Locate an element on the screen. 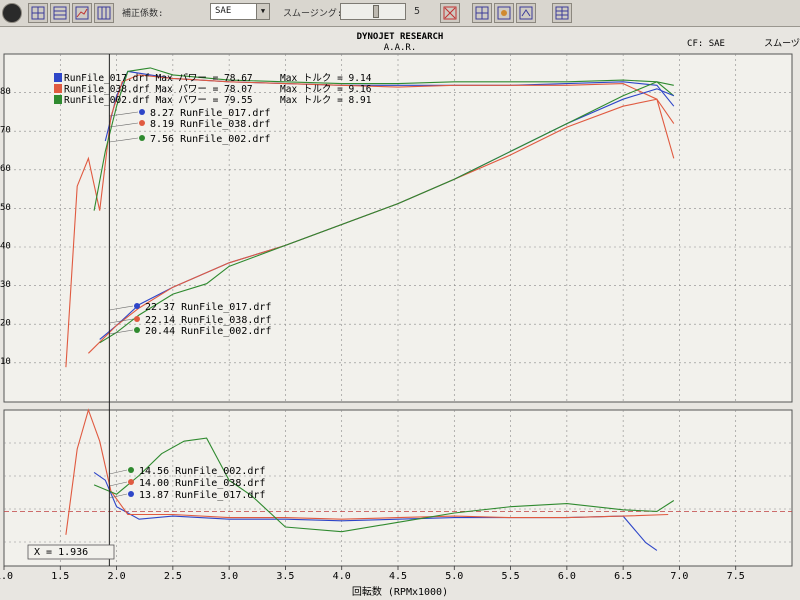 The image size is (800, 600). legend-torque-entry: Max トルク = 8.91 is located at coordinates (326, 100).